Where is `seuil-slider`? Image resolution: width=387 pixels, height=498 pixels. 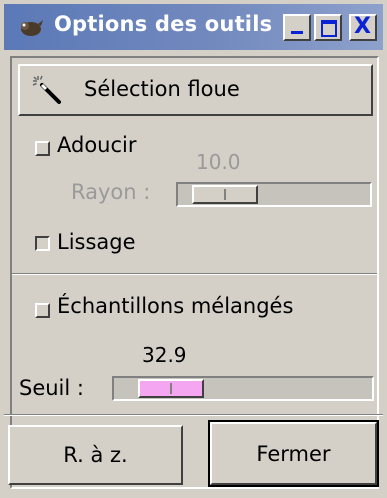 seuil-slider is located at coordinates (243, 388).